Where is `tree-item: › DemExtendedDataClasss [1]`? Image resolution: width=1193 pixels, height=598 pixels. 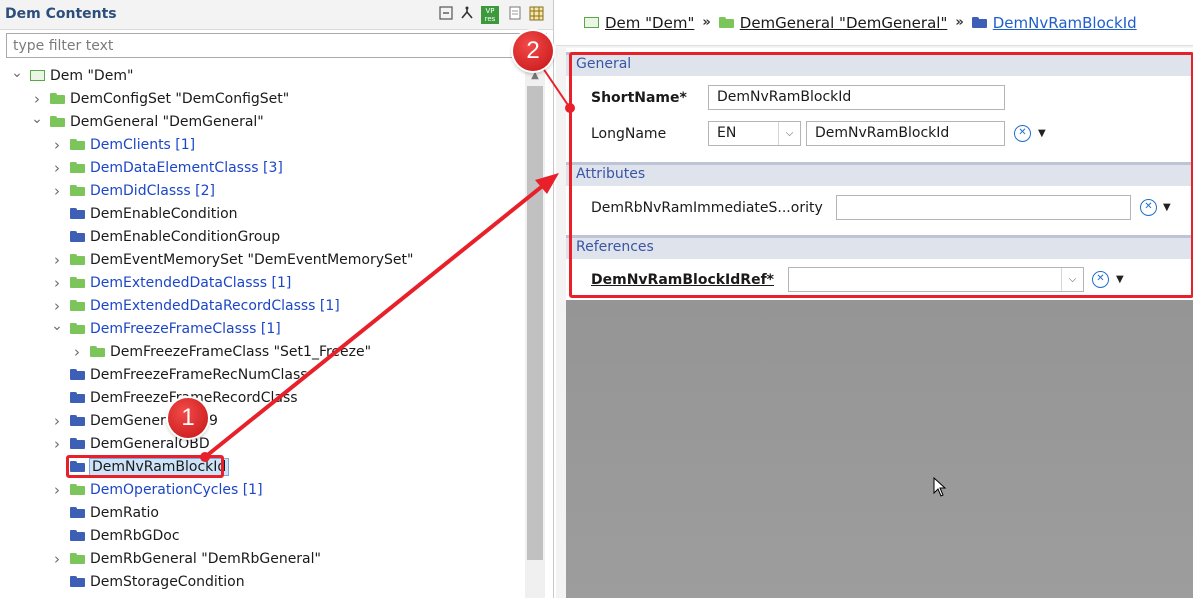 tree-item: › DemExtendedDataClasss [1] is located at coordinates (170, 282).